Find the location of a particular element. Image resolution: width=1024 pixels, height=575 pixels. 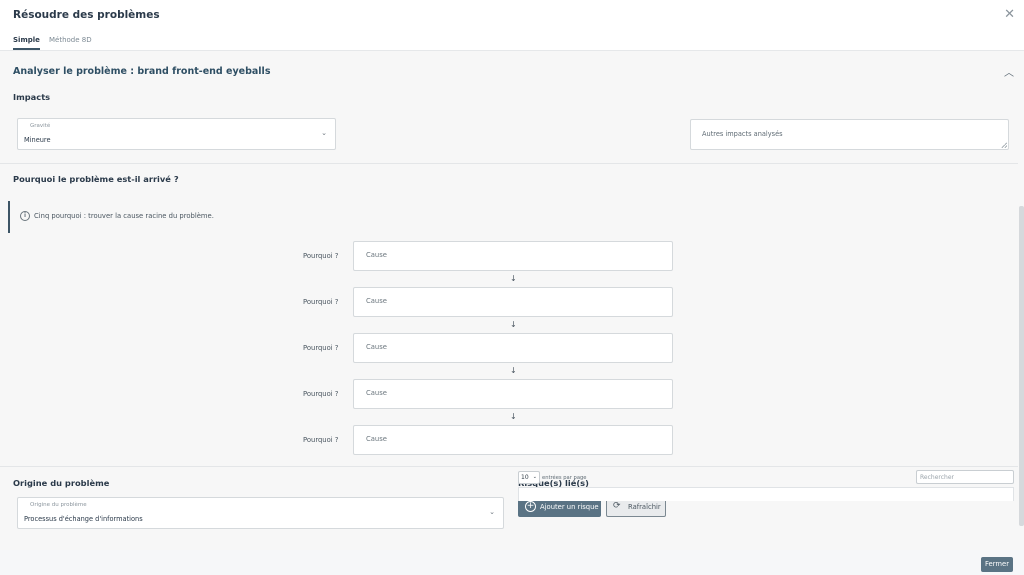

search-placeholder: Rechercher is located at coordinates (937, 477).